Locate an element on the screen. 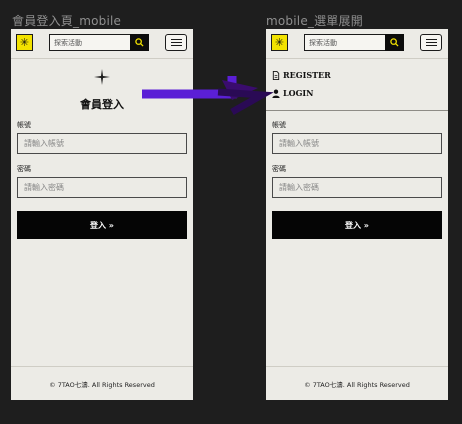 The height and width of the screenshot is (424, 462). frame-title-menu-open: mobile_選單展開 is located at coordinates (314, 21).